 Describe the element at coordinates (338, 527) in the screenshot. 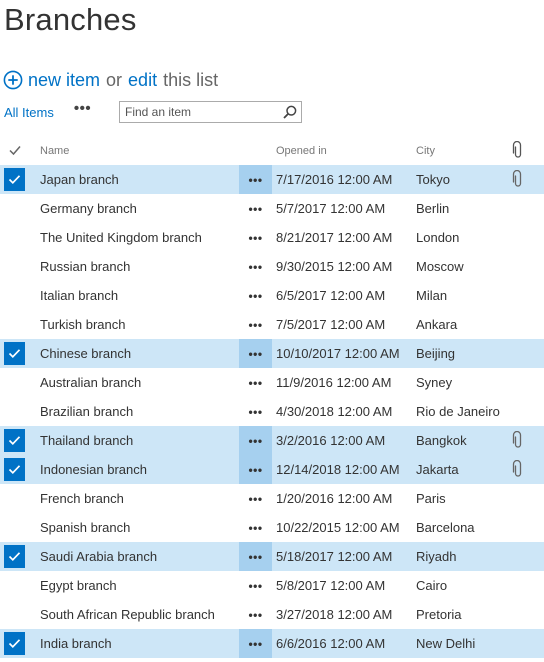

I see `row-opened-in: 10/22/2015 12:00 AM` at that location.